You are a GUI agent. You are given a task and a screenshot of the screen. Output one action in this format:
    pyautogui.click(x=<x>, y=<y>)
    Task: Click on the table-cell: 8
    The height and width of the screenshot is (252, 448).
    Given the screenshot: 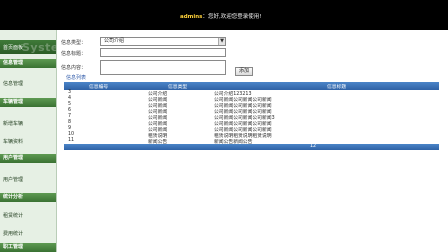 What is the action you would take?
    pyautogui.click(x=70, y=122)
    